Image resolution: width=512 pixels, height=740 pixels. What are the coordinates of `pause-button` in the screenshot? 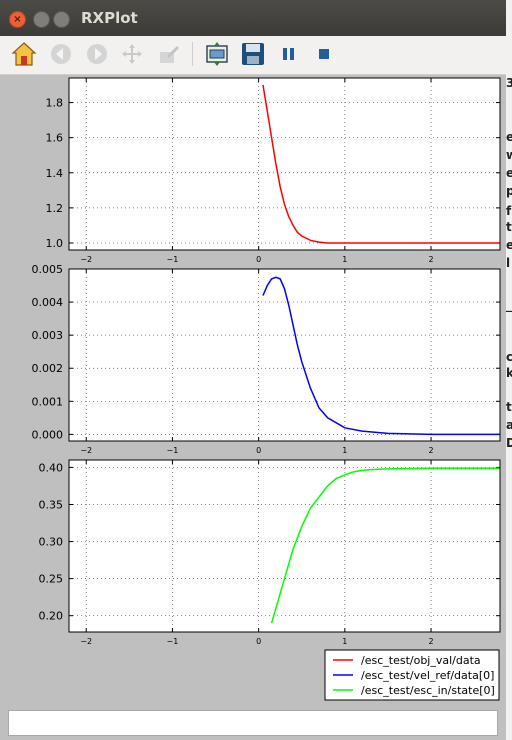 It's located at (289, 54).